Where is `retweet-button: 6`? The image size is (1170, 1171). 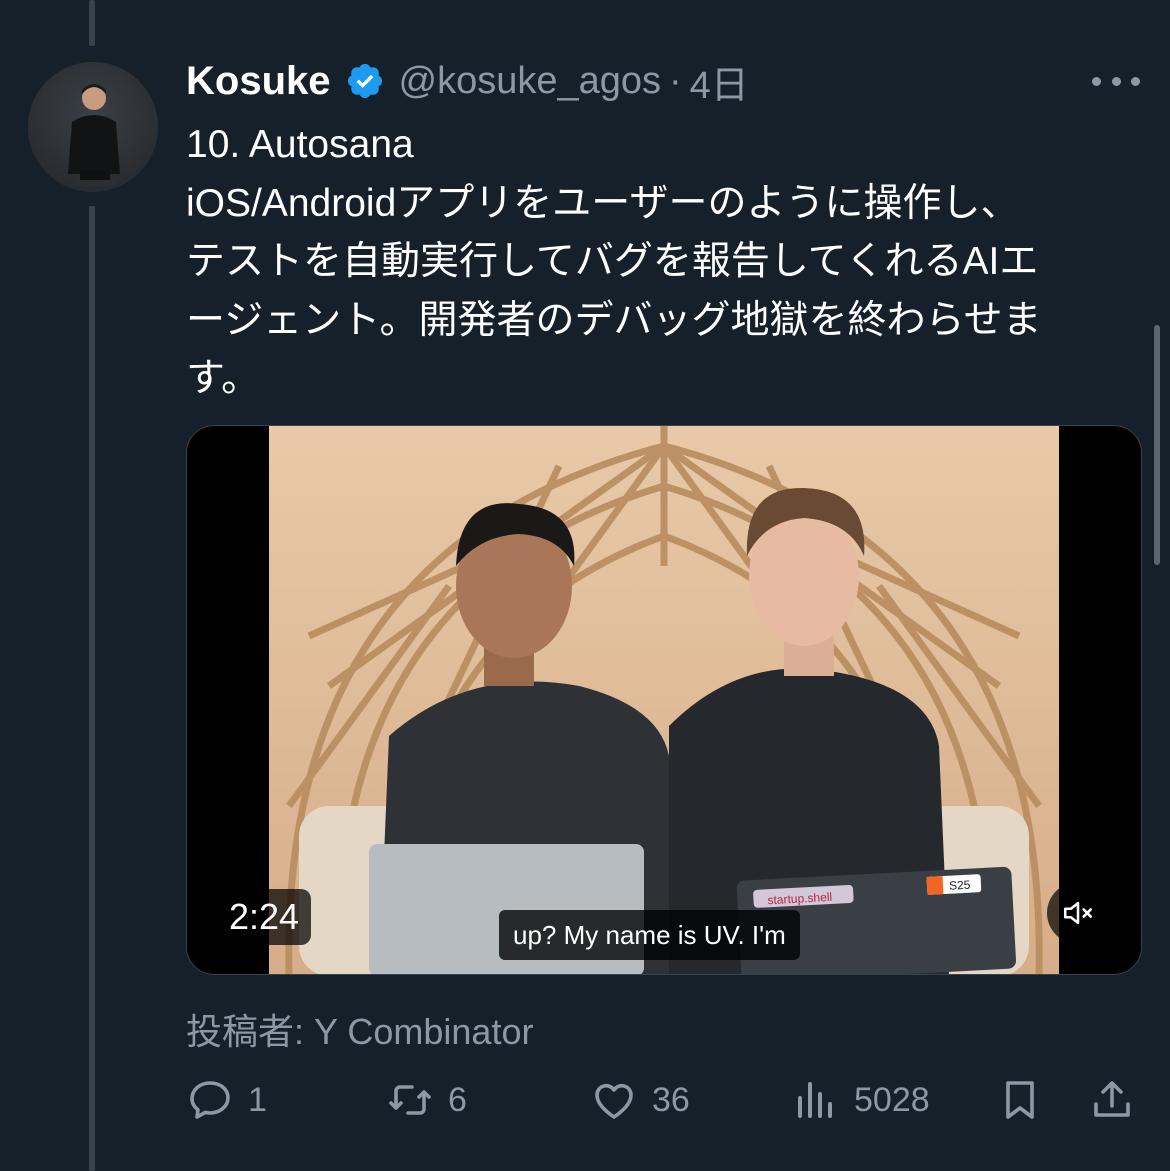
retweet-button: 6 is located at coordinates (426, 1100).